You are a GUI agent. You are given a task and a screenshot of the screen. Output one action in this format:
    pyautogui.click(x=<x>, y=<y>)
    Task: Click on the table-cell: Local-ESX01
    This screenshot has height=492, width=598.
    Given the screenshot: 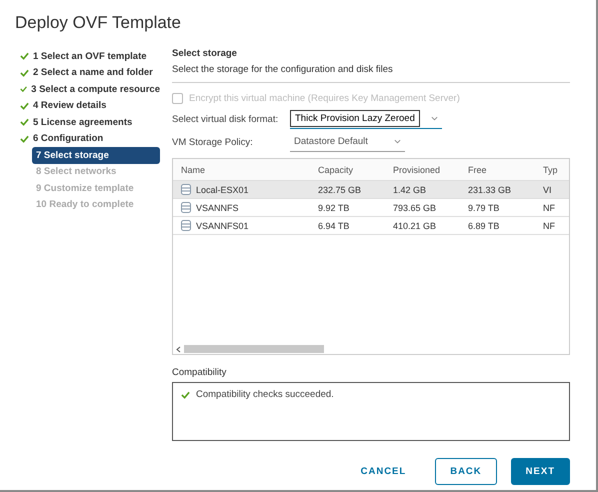 What is the action you would take?
    pyautogui.click(x=241, y=189)
    